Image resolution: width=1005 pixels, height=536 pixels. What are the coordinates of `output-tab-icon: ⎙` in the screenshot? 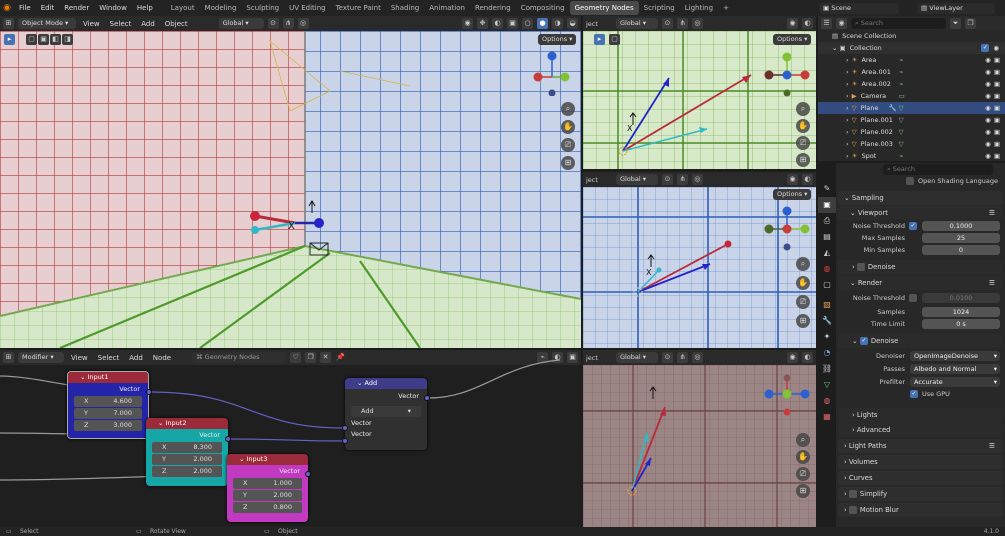 It's located at (827, 221).